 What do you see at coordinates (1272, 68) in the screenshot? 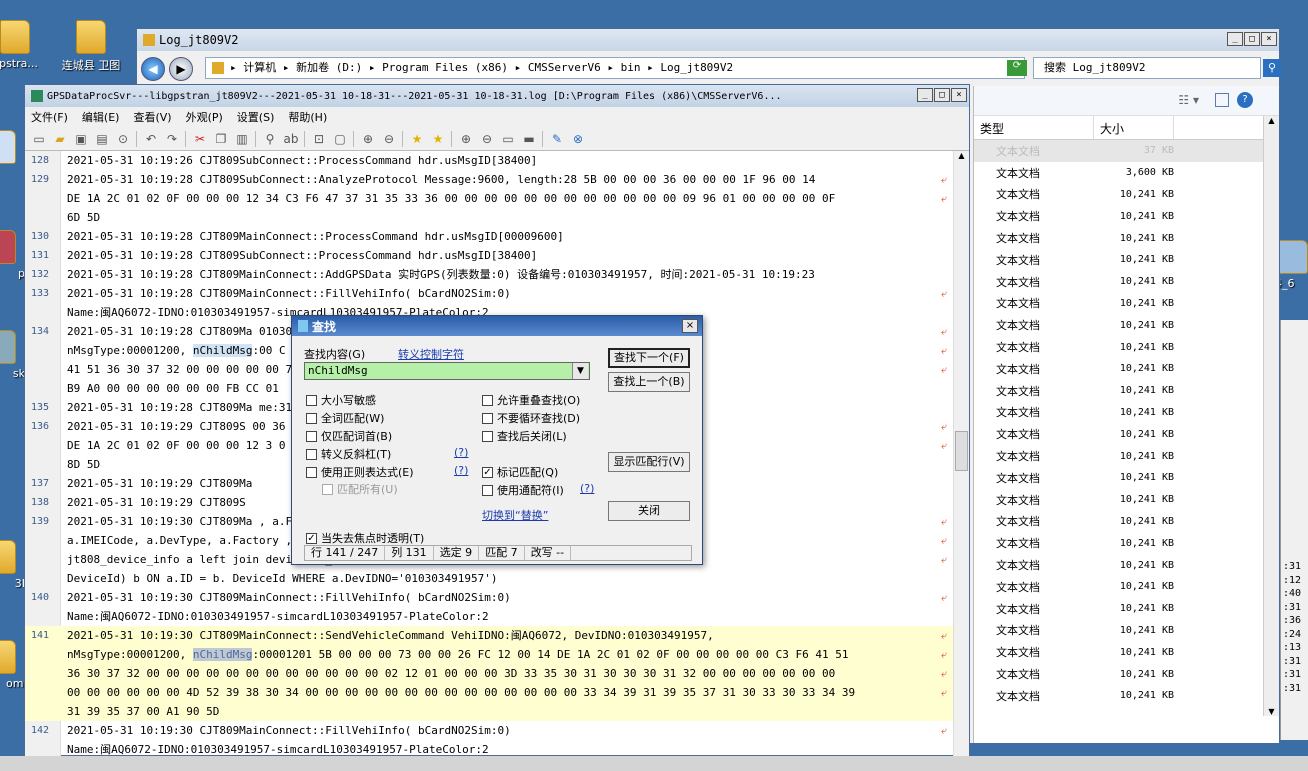
I see `search-icon: ⚲` at bounding box center [1272, 68].